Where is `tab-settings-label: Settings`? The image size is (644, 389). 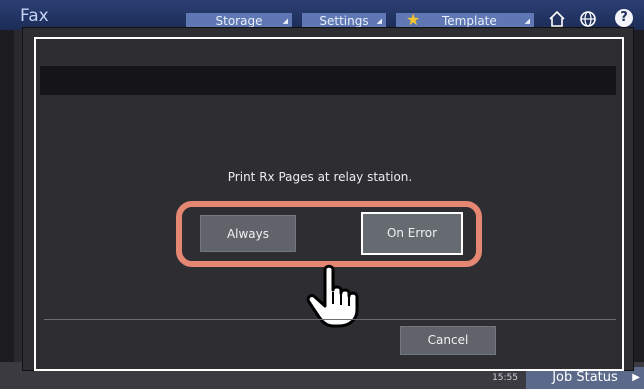 tab-settings-label: Settings is located at coordinates (344, 21).